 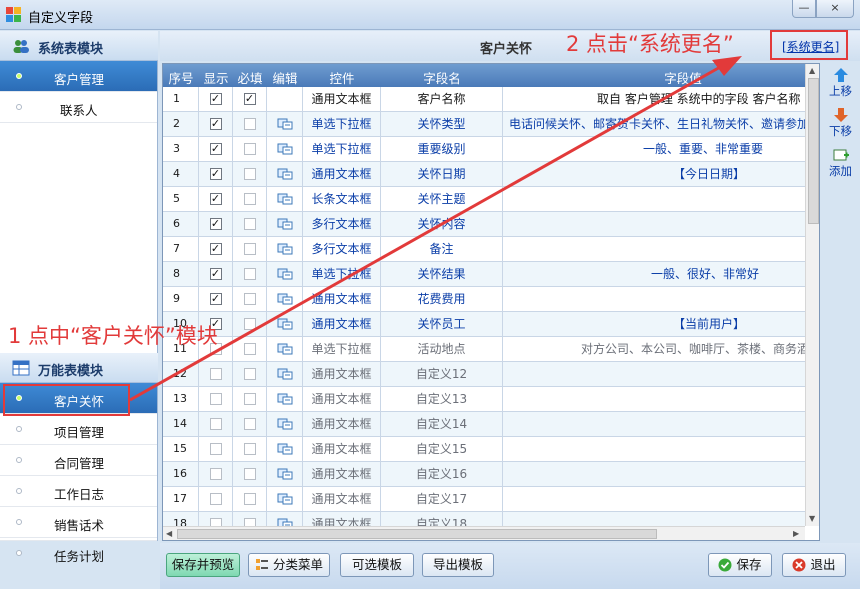 What do you see at coordinates (484, 199) in the screenshot?
I see `table-row: 5 ✓ 长条文本框 关怀主题` at bounding box center [484, 199].